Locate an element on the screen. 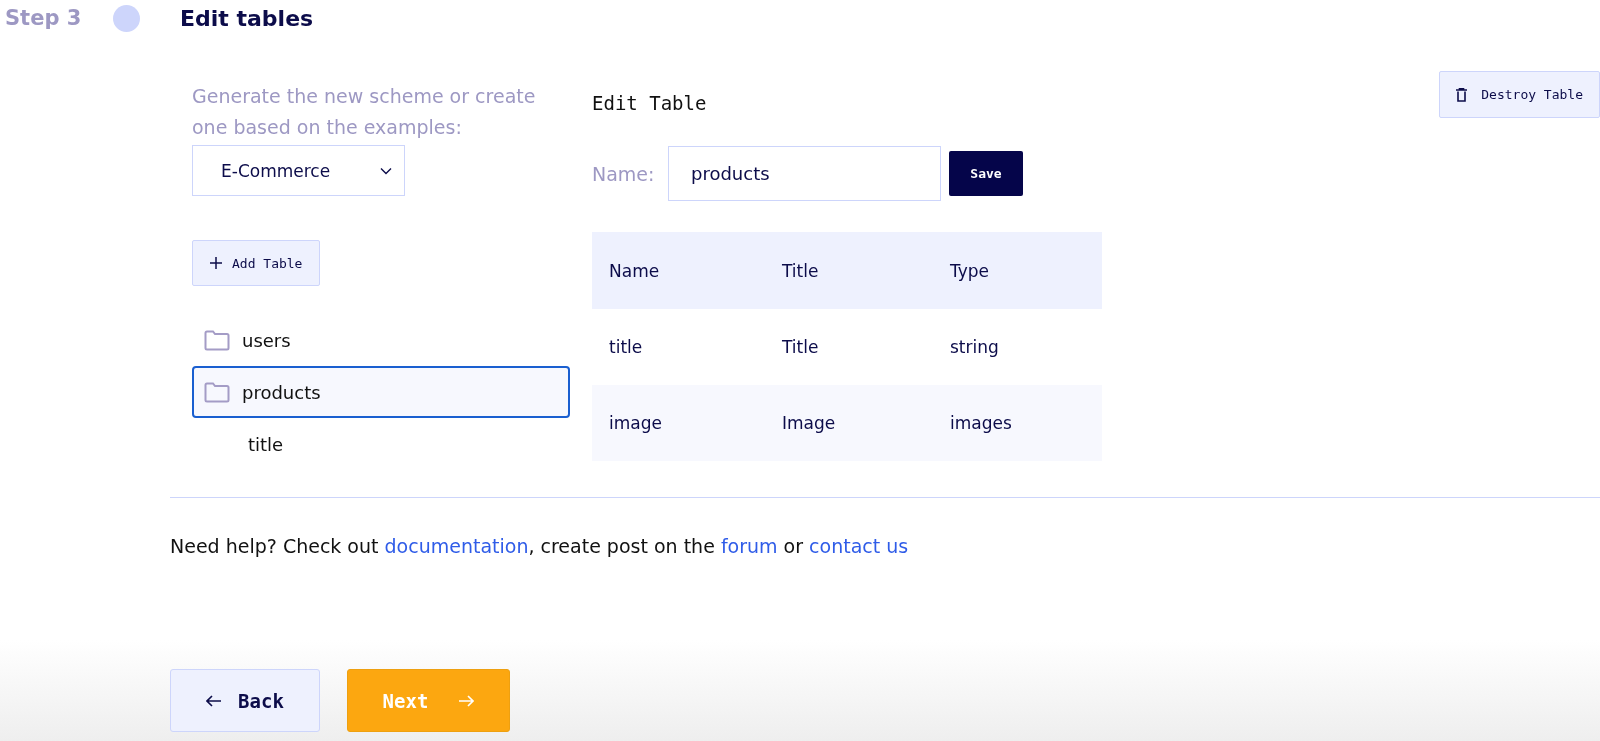 This screenshot has width=1600, height=741. table-cell: images is located at coordinates (1017, 423).